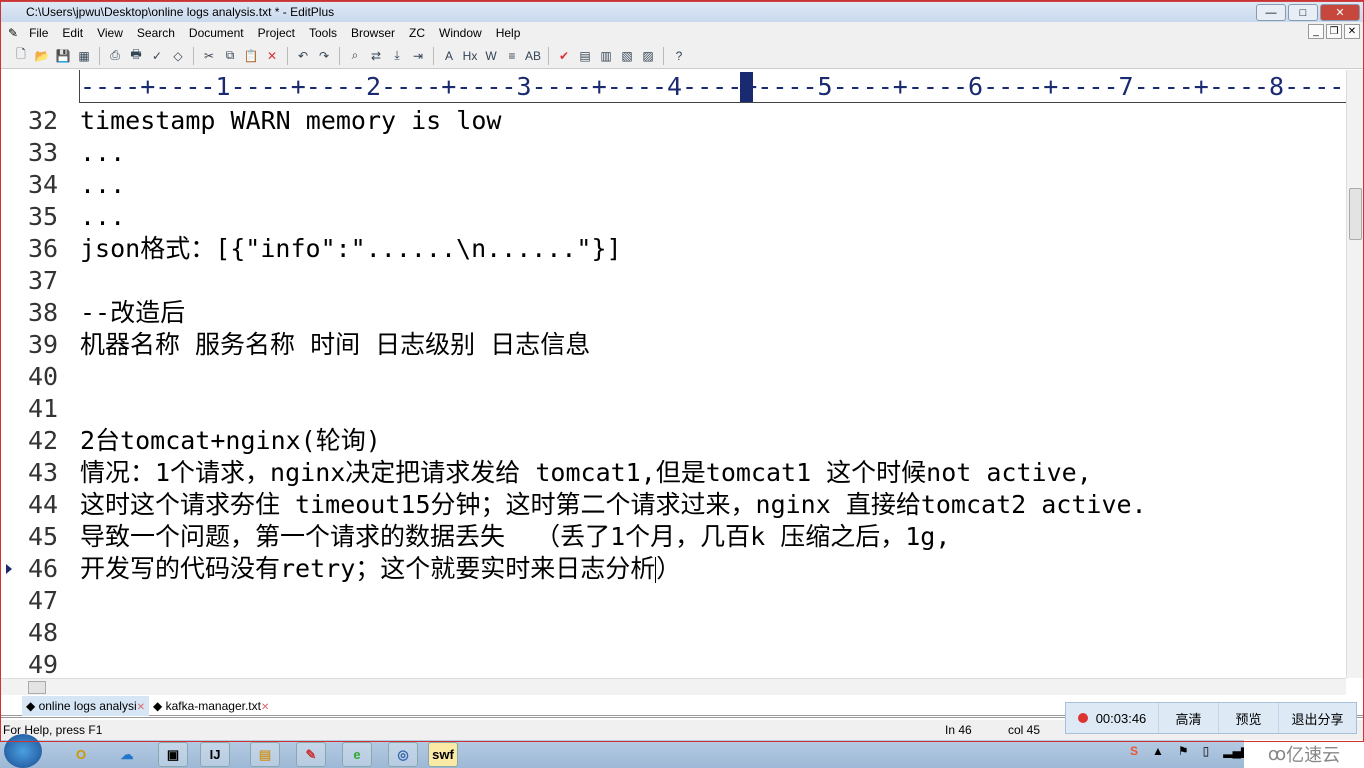 Image resolution: width=1364 pixels, height=768 pixels. Describe the element at coordinates (209, 56) in the screenshot. I see `cut-icon: ✂` at that location.